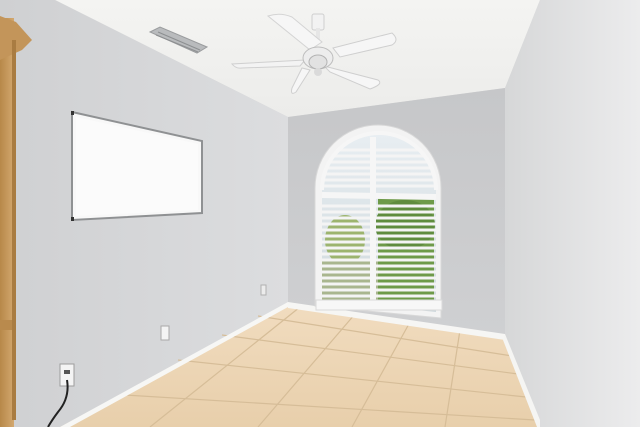 The height and width of the screenshot is (427, 640). What do you see at coordinates (263, 290) in the screenshot?
I see `wall-outlet-small` at bounding box center [263, 290].